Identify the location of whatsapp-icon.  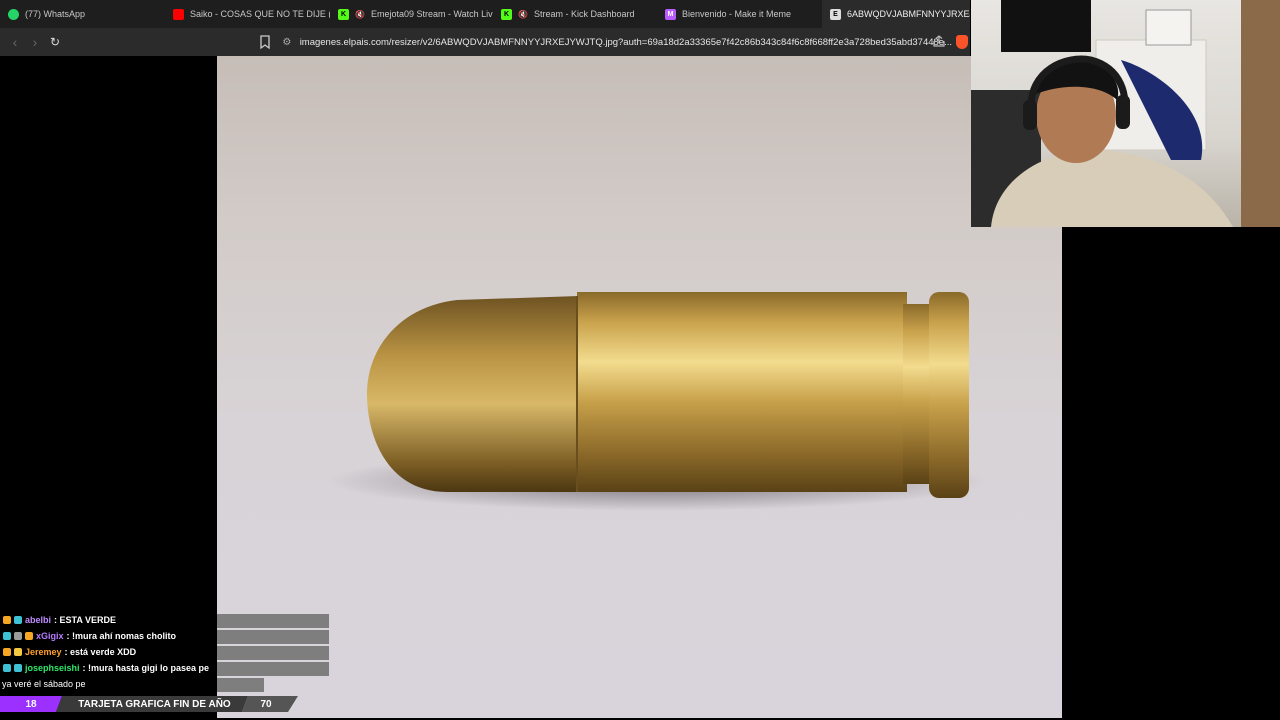
(13, 14).